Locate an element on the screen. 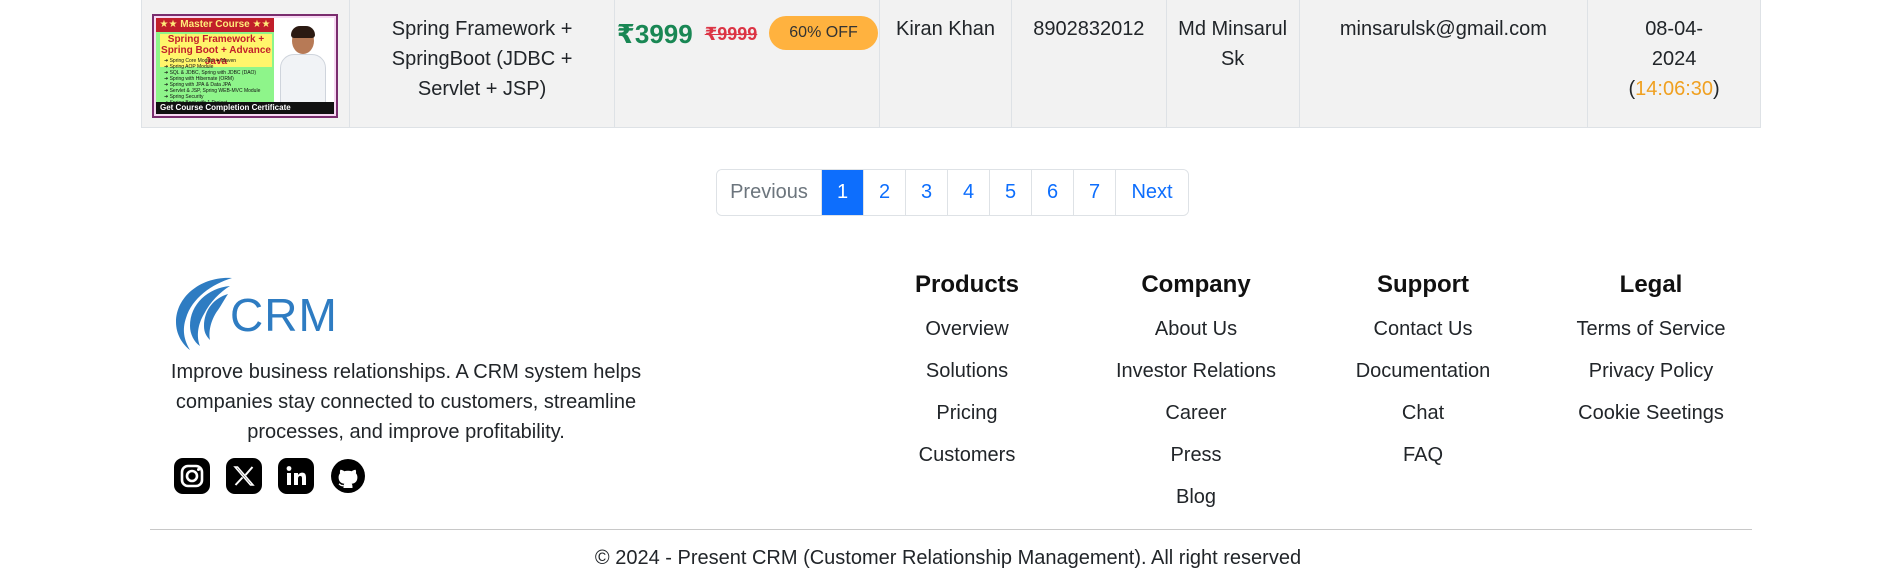 Image resolution: width=1896 pixels, height=575 pixels. footer-brand-logo: CRM is located at coordinates (257, 312).